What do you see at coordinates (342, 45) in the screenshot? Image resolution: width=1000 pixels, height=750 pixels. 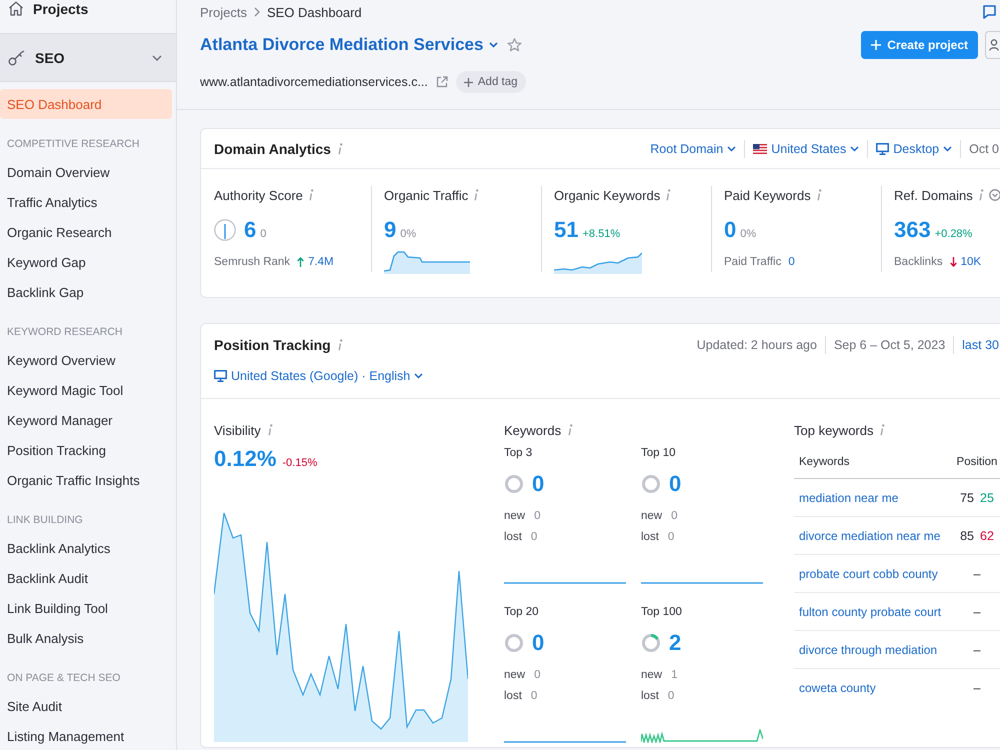 I see `project-title: Atlanta Divorce Mediation Services` at bounding box center [342, 45].